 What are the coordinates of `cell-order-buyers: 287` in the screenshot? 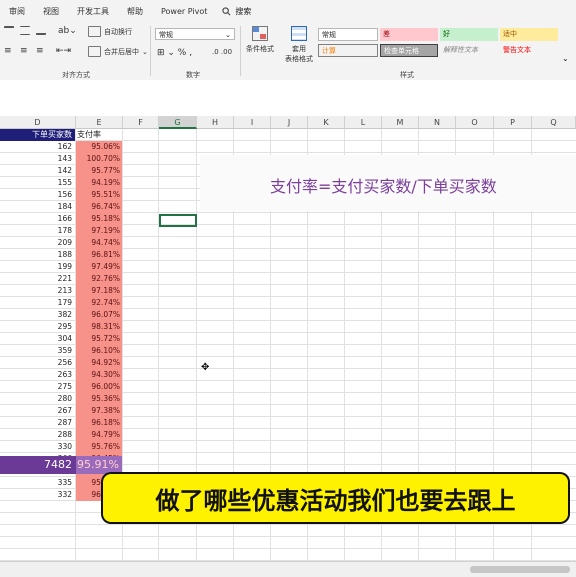 It's located at (37, 423).